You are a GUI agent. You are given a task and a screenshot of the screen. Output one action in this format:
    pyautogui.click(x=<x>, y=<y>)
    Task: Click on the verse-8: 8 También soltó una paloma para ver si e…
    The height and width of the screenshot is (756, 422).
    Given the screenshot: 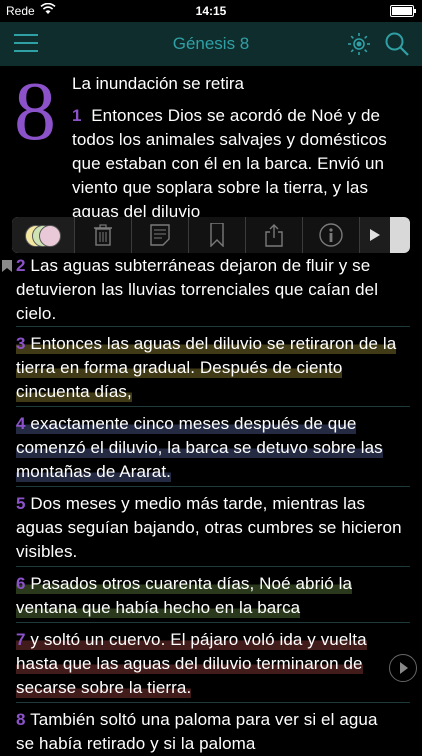 What is the action you would take?
    pyautogui.click(x=201, y=732)
    